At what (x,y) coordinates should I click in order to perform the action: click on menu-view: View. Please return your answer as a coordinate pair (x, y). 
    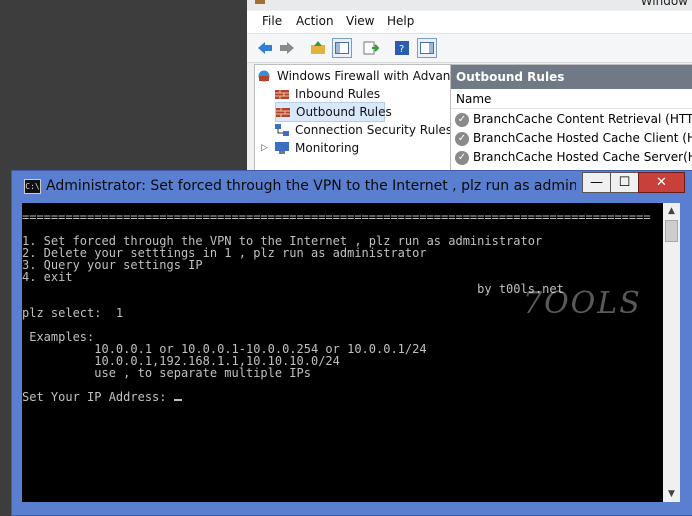
    Looking at the image, I should click on (360, 21).